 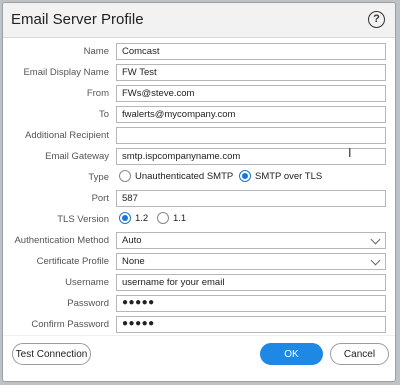 What do you see at coordinates (96, 51) in the screenshot?
I see `name-label: Name` at bounding box center [96, 51].